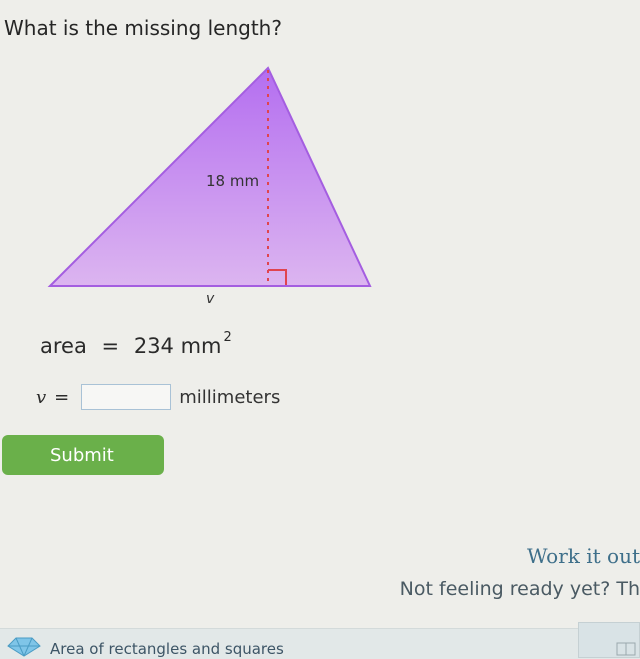 The width and height of the screenshot is (640, 659). I want to click on not-ready-text: Not feeling ready yet? Th, so click(519, 589).